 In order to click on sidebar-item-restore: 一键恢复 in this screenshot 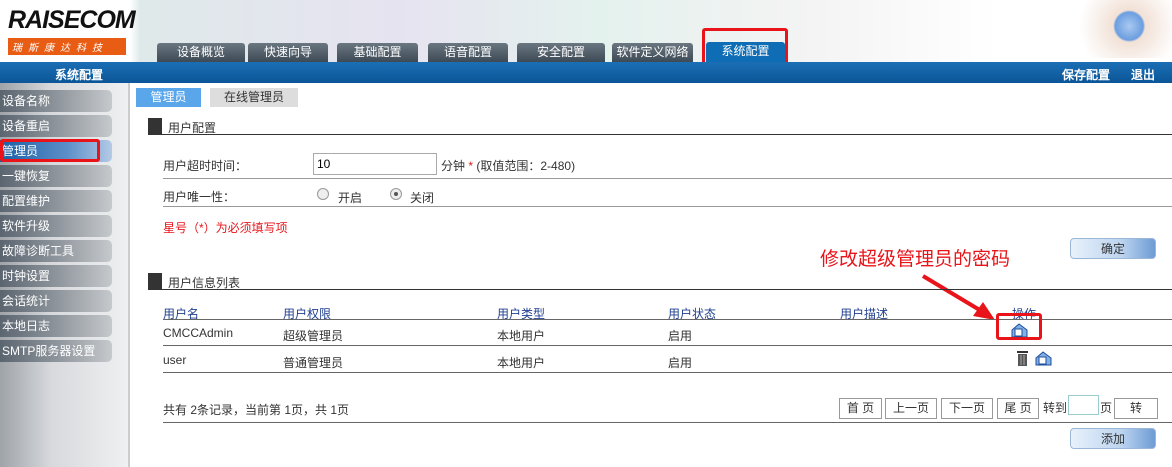, I will do `click(56, 176)`.